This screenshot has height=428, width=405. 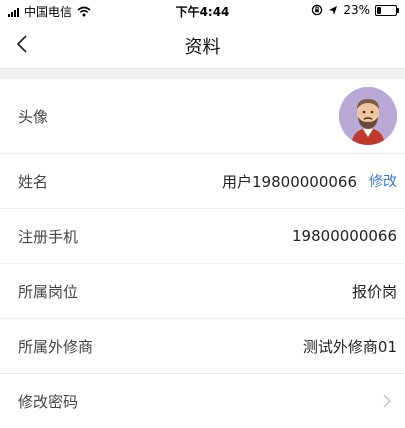 I want to click on avatar-label: 头像, so click(x=33, y=116).